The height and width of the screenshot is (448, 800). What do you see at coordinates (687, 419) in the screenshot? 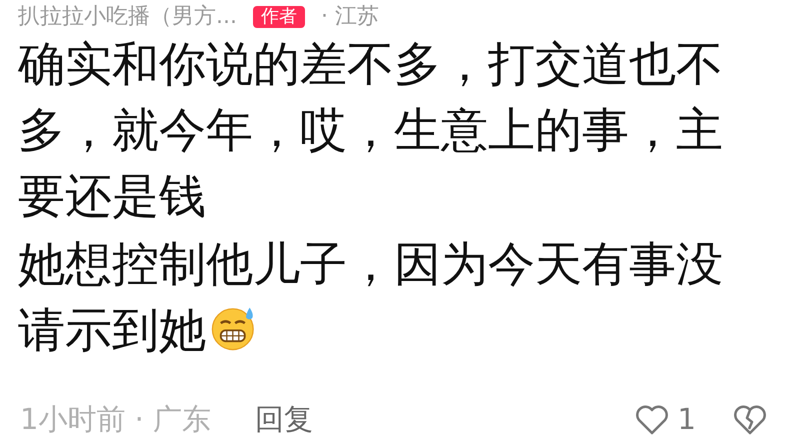
I see `like-count: 1` at bounding box center [687, 419].